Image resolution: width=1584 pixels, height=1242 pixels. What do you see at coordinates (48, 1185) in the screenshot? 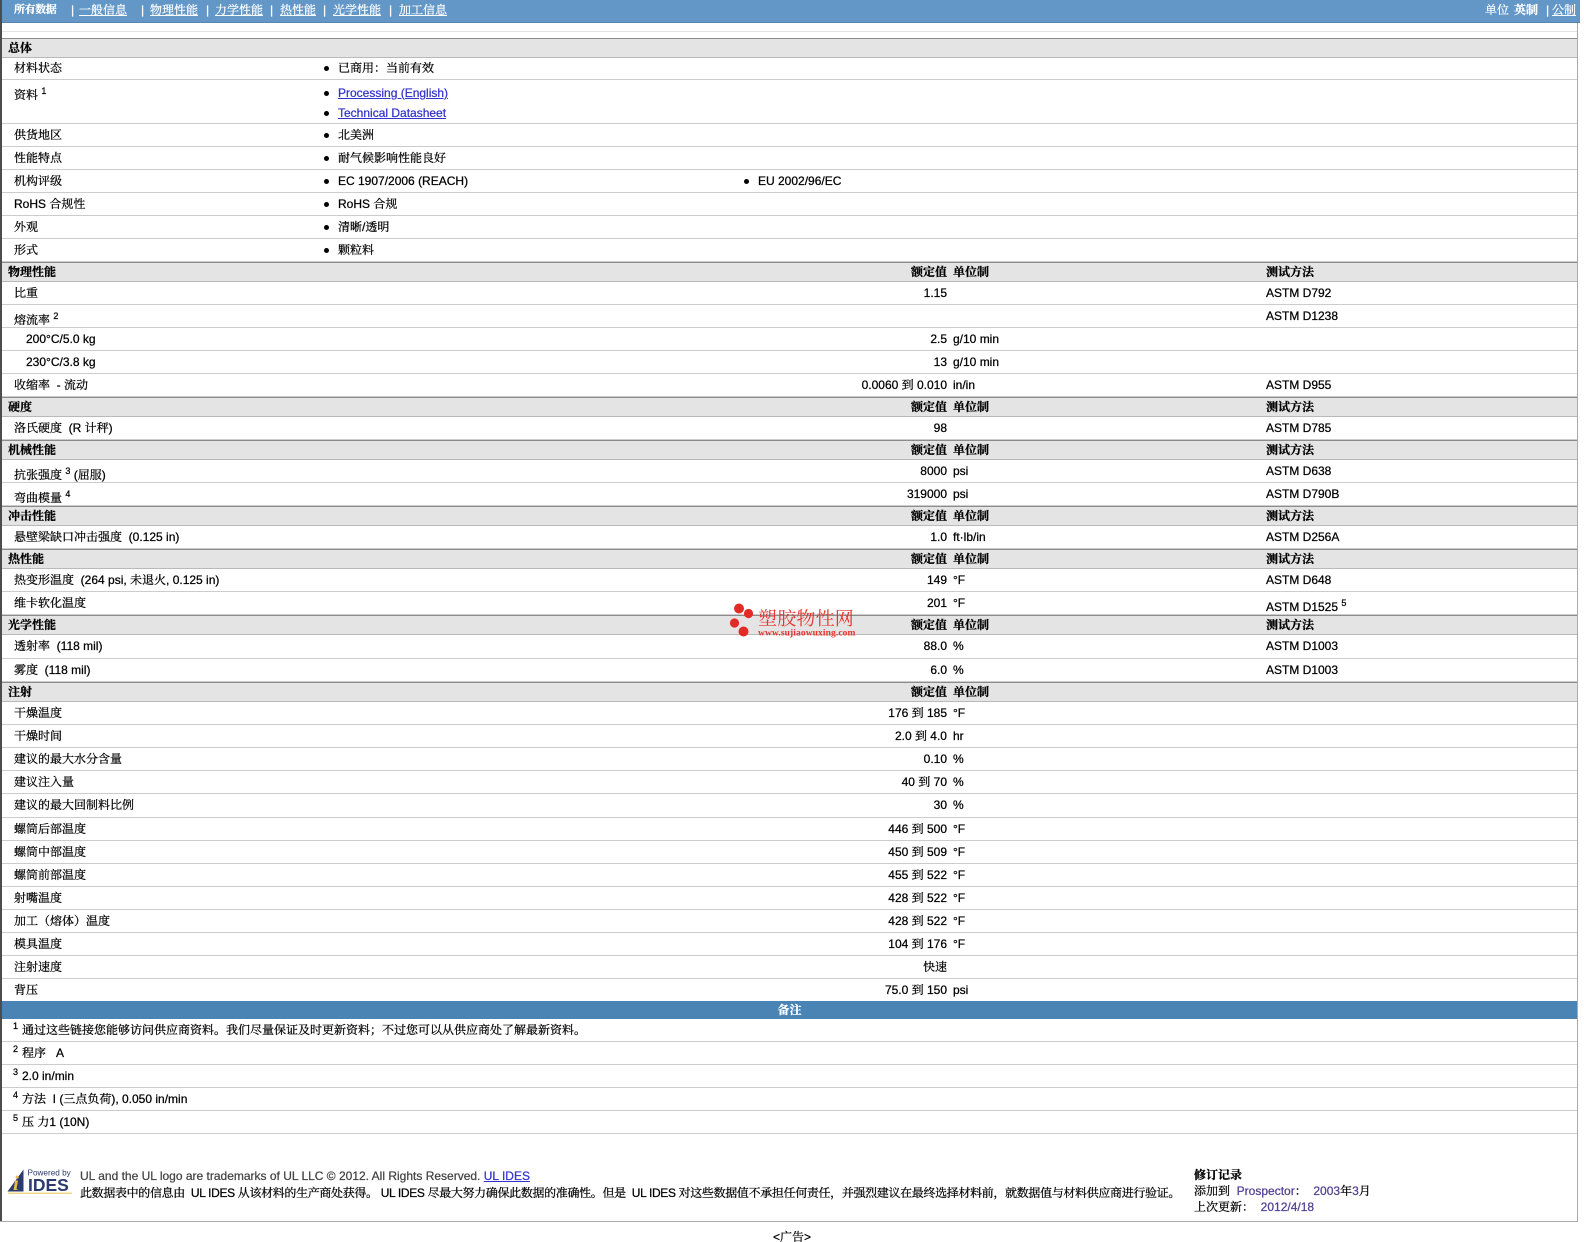
I see `svg-text: IDES` at bounding box center [48, 1185].